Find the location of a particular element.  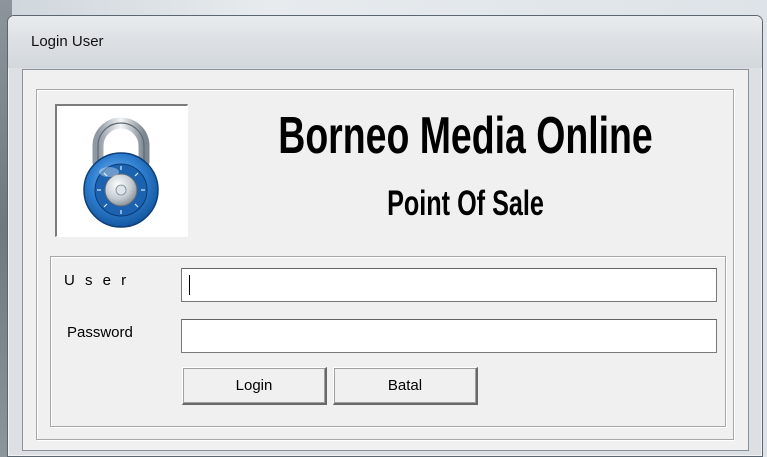

brand-title: Borneo Media Online is located at coordinates (465, 136).